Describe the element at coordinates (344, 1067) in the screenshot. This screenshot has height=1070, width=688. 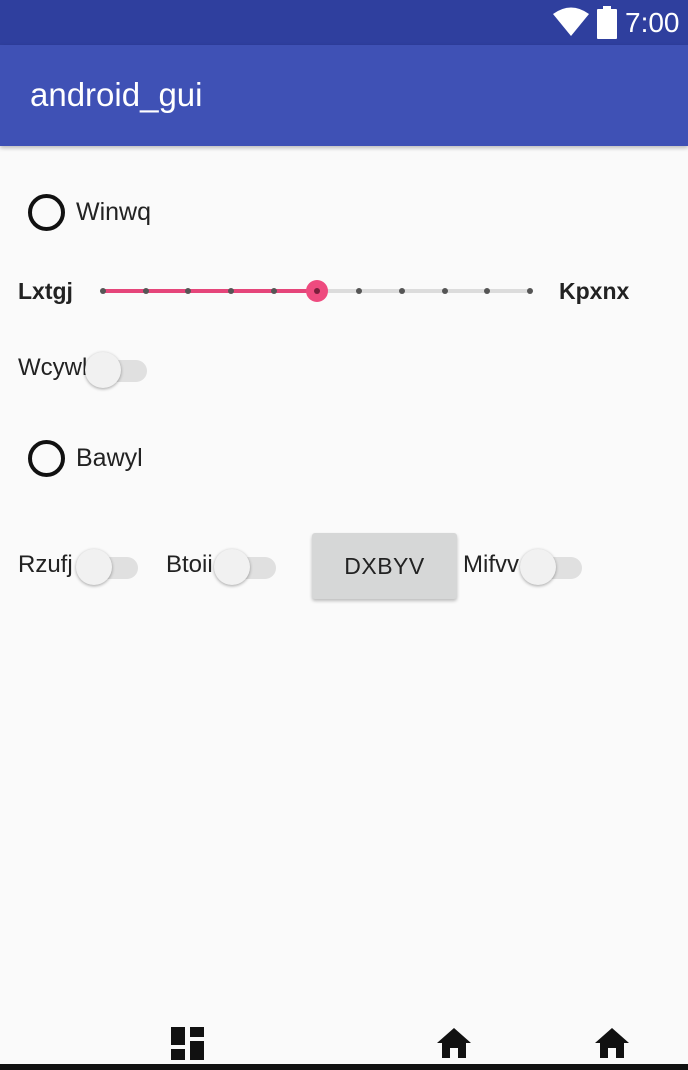
I see `navigation-bar` at that location.